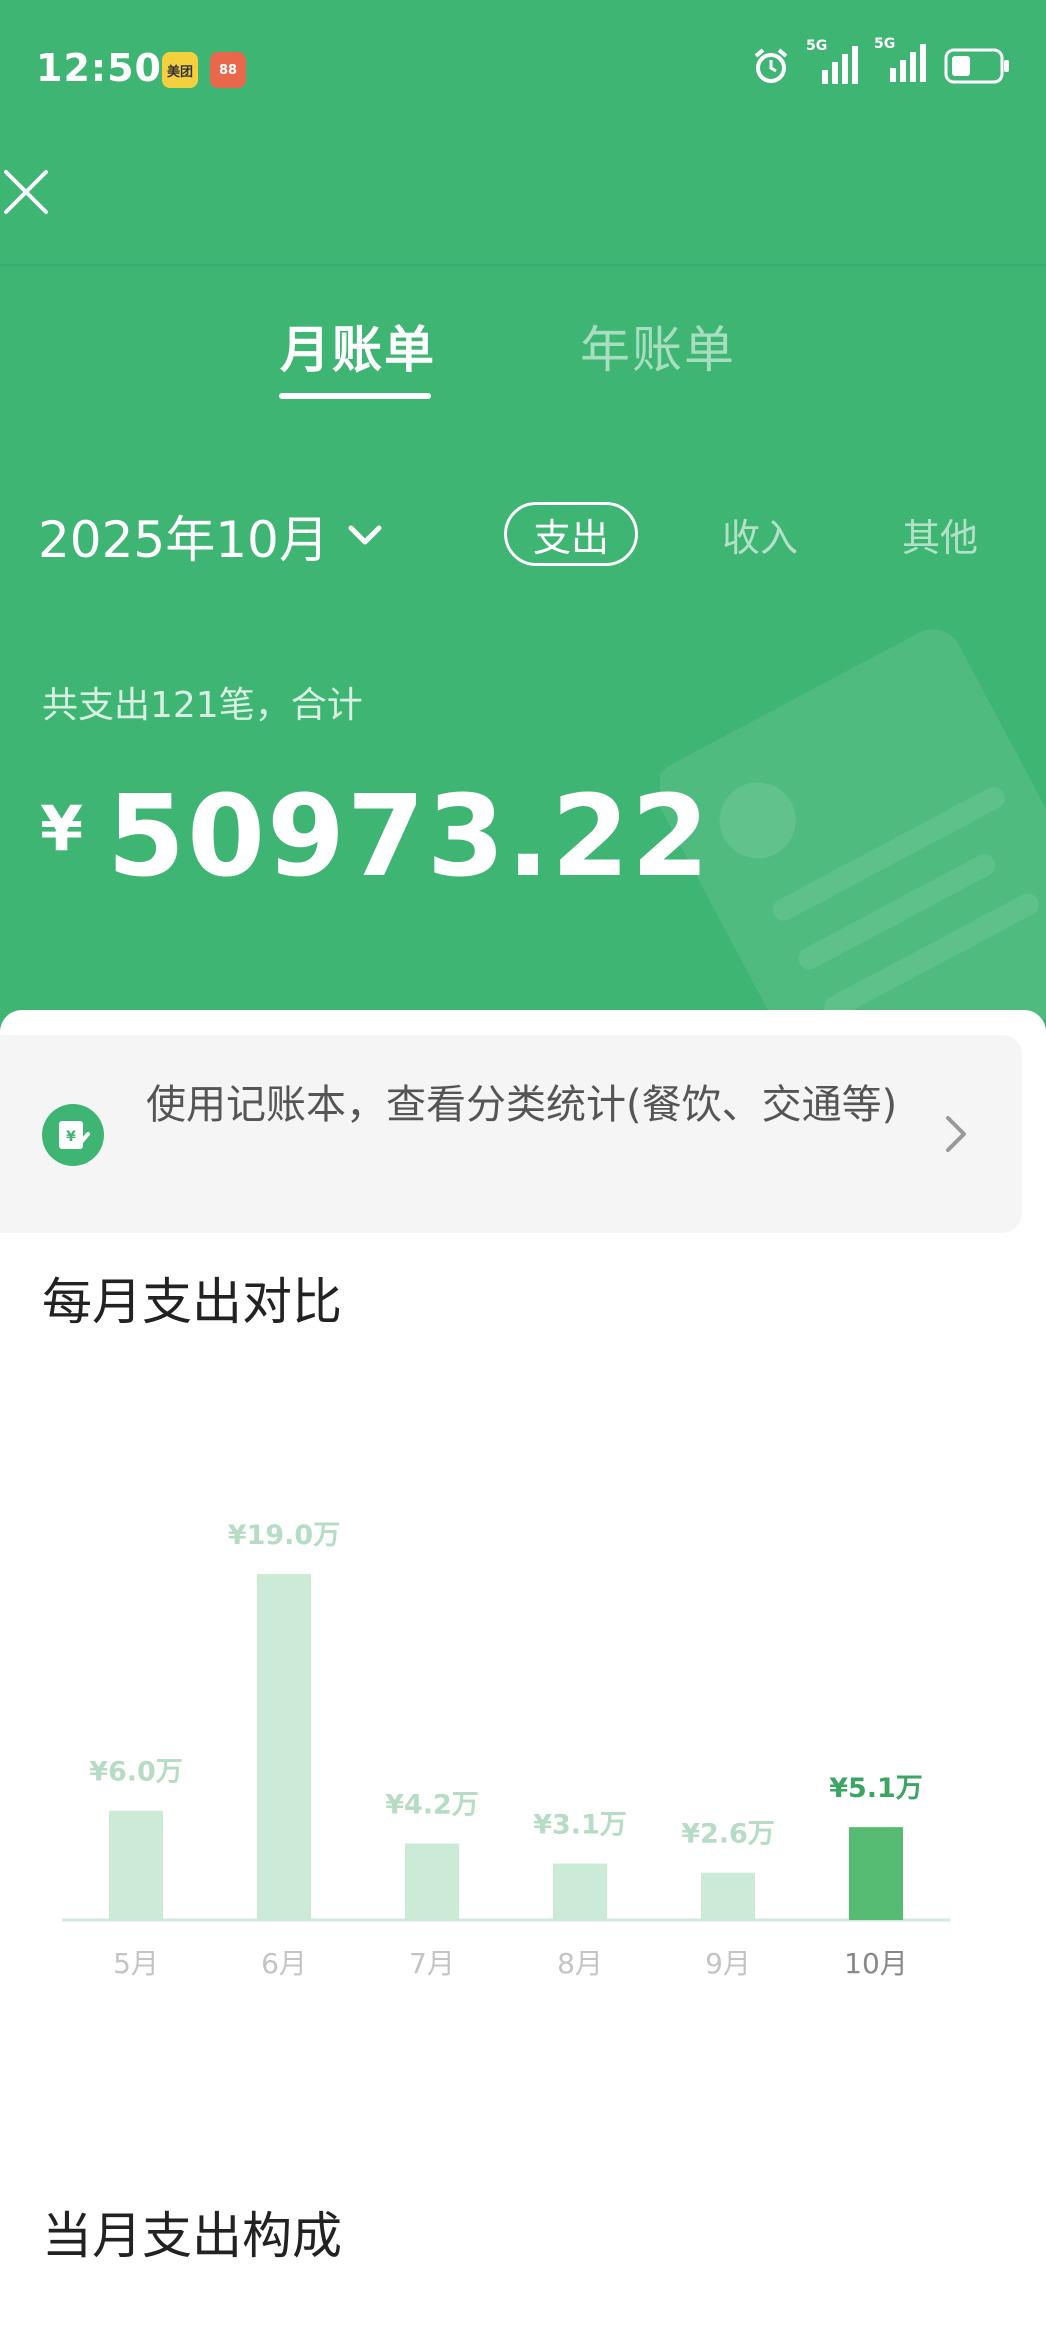 This screenshot has height=2335, width=1046. What do you see at coordinates (228, 70) in the screenshot?
I see `notification-app-icon: 88` at bounding box center [228, 70].